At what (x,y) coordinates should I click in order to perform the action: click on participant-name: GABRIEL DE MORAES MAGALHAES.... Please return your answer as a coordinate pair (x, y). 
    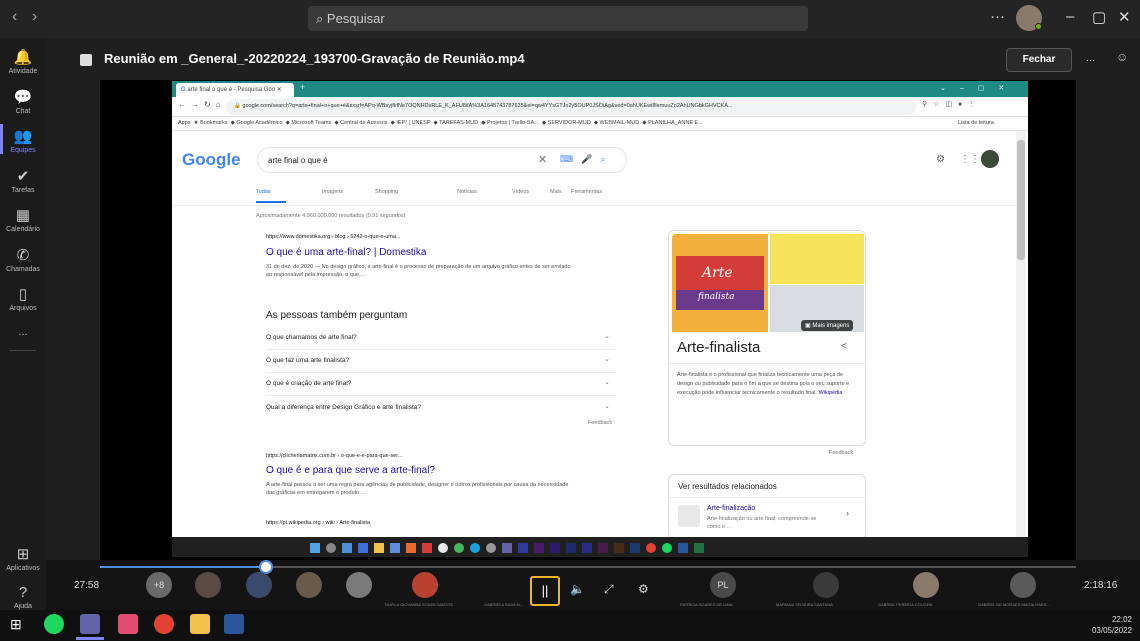
    Looking at the image, I should click on (1014, 604).